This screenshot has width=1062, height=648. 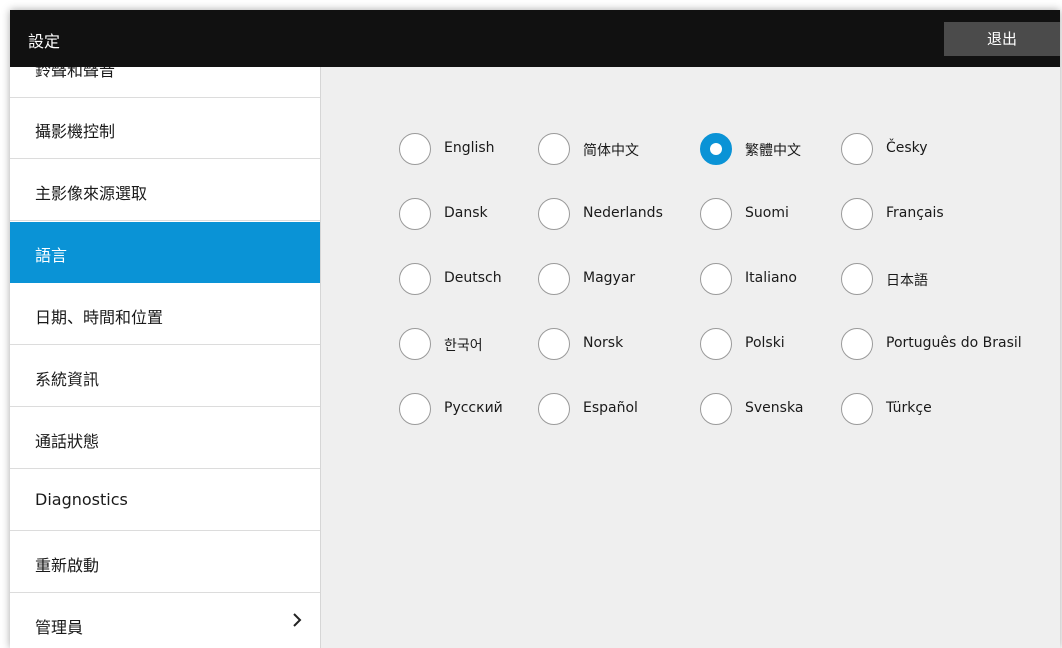 I want to click on language-label: Deutsch, so click(x=473, y=278).